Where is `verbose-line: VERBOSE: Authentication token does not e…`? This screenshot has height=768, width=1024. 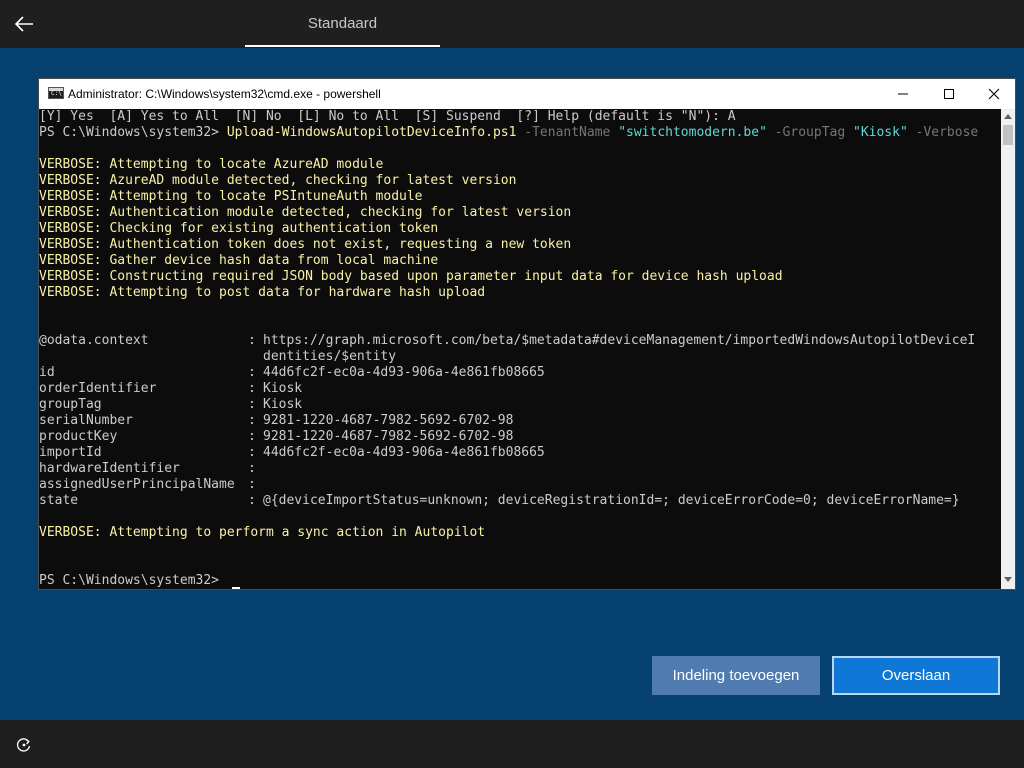
verbose-line: VERBOSE: Authentication token does not e… is located at coordinates (305, 244).